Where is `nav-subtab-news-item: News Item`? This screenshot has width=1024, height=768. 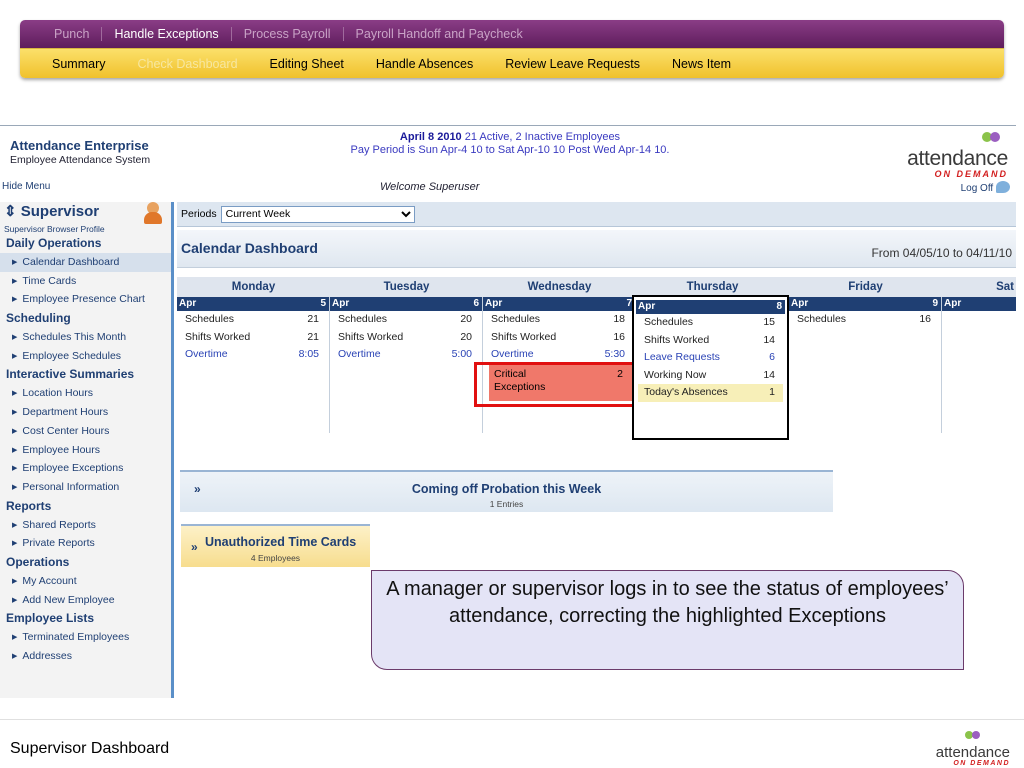 nav-subtab-news-item: News Item is located at coordinates (701, 64).